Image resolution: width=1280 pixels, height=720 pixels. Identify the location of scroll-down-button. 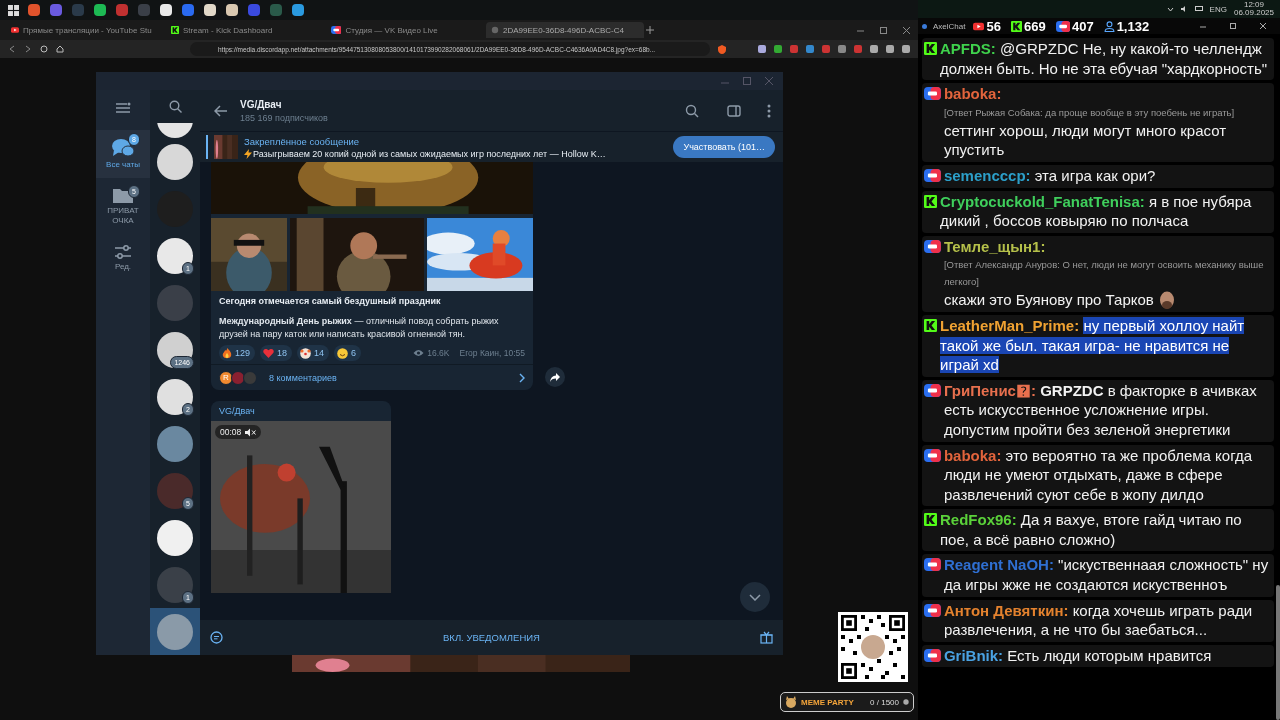
(755, 597).